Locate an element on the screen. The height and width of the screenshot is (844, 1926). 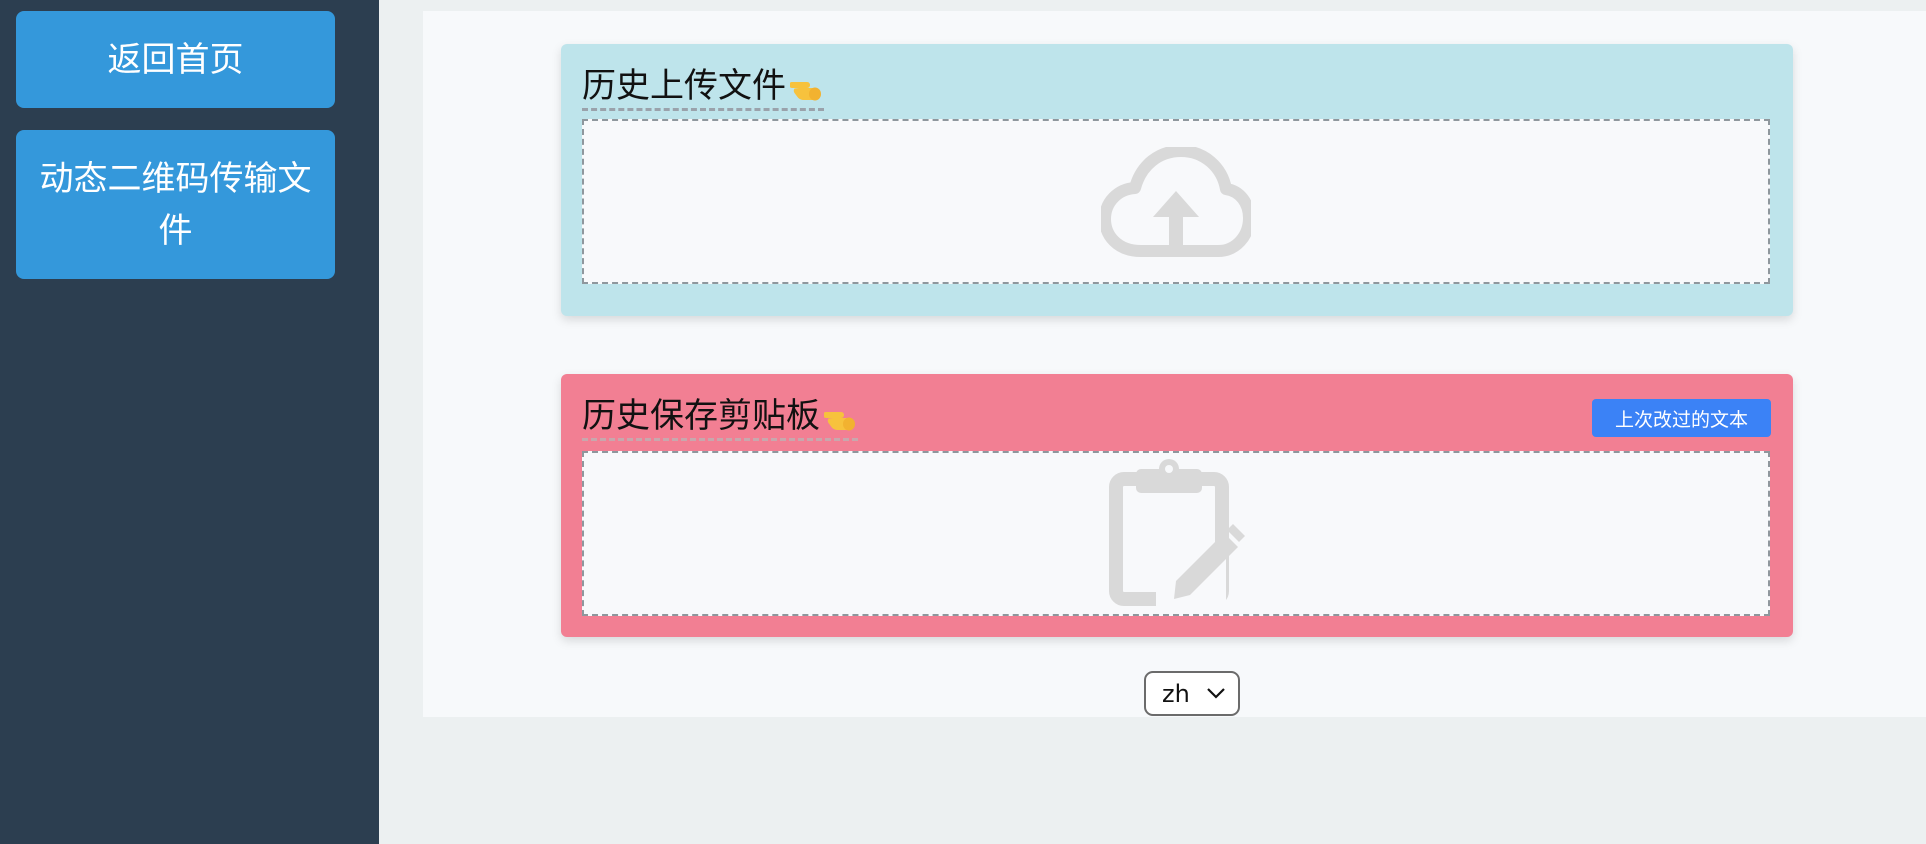
clipboard-edit-icon is located at coordinates (1177, 533).